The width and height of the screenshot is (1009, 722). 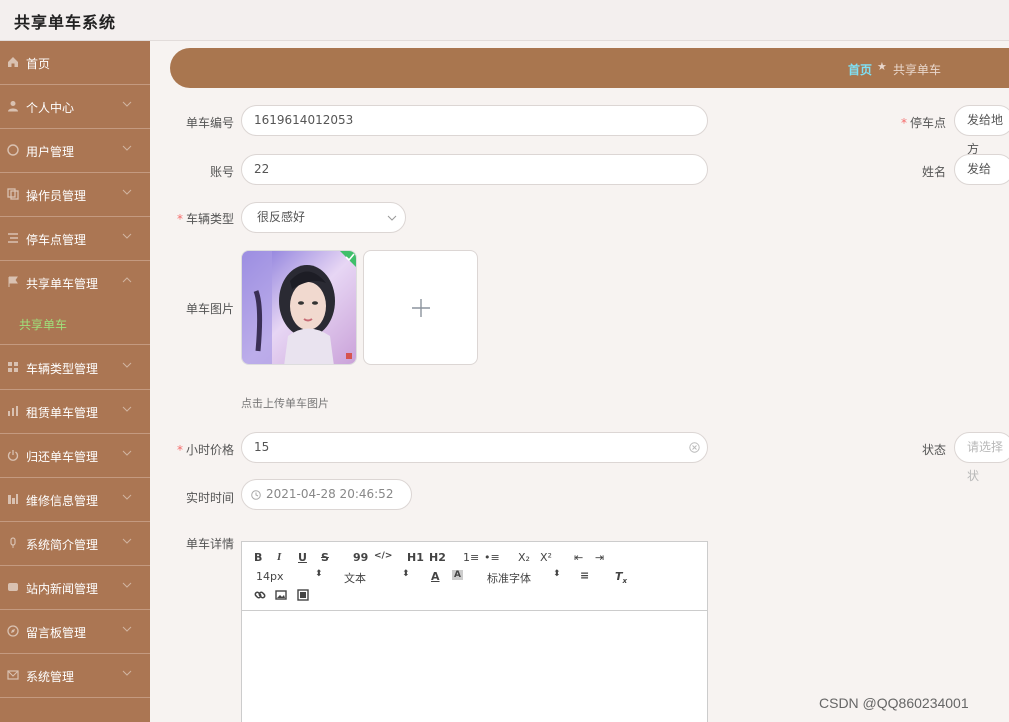 I want to click on sidebar-item-return: 归还单车管理, so click(x=75, y=456).